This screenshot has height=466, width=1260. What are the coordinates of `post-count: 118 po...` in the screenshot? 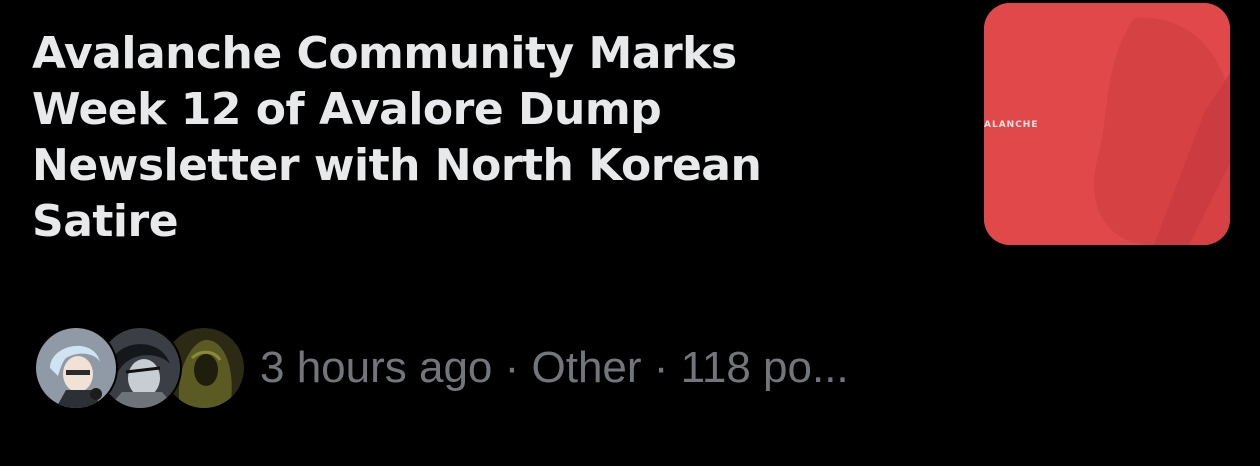 It's located at (764, 367).